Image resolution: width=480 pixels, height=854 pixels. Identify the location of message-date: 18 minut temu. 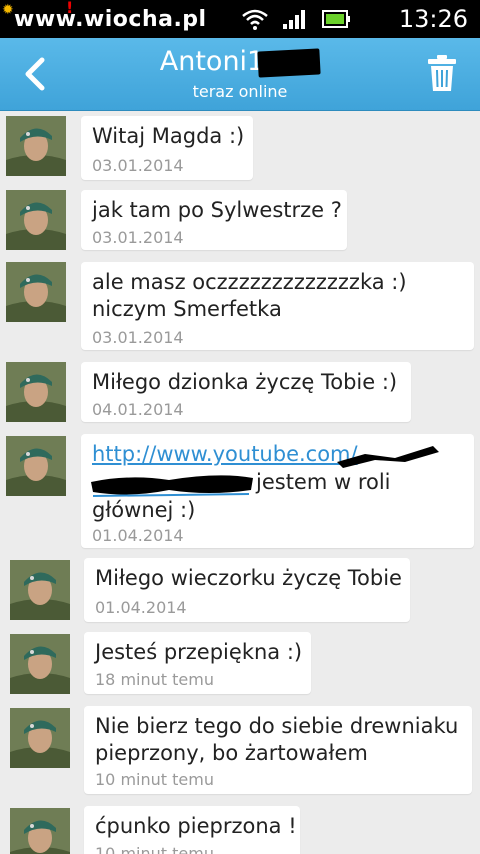
(154, 679).